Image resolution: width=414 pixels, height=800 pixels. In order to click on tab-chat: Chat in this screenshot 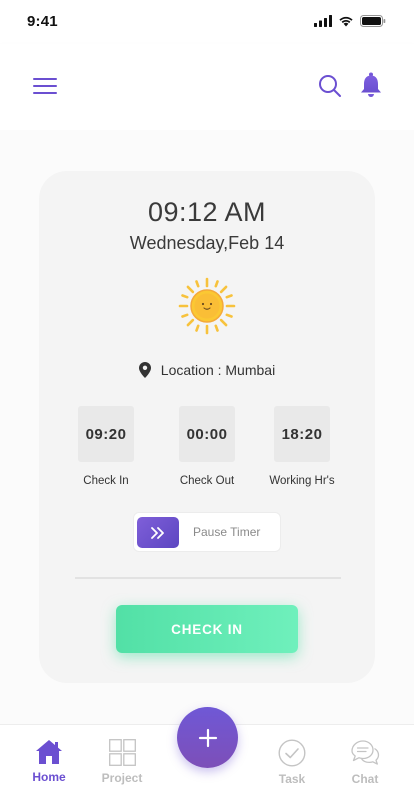, I will do `click(365, 762)`.